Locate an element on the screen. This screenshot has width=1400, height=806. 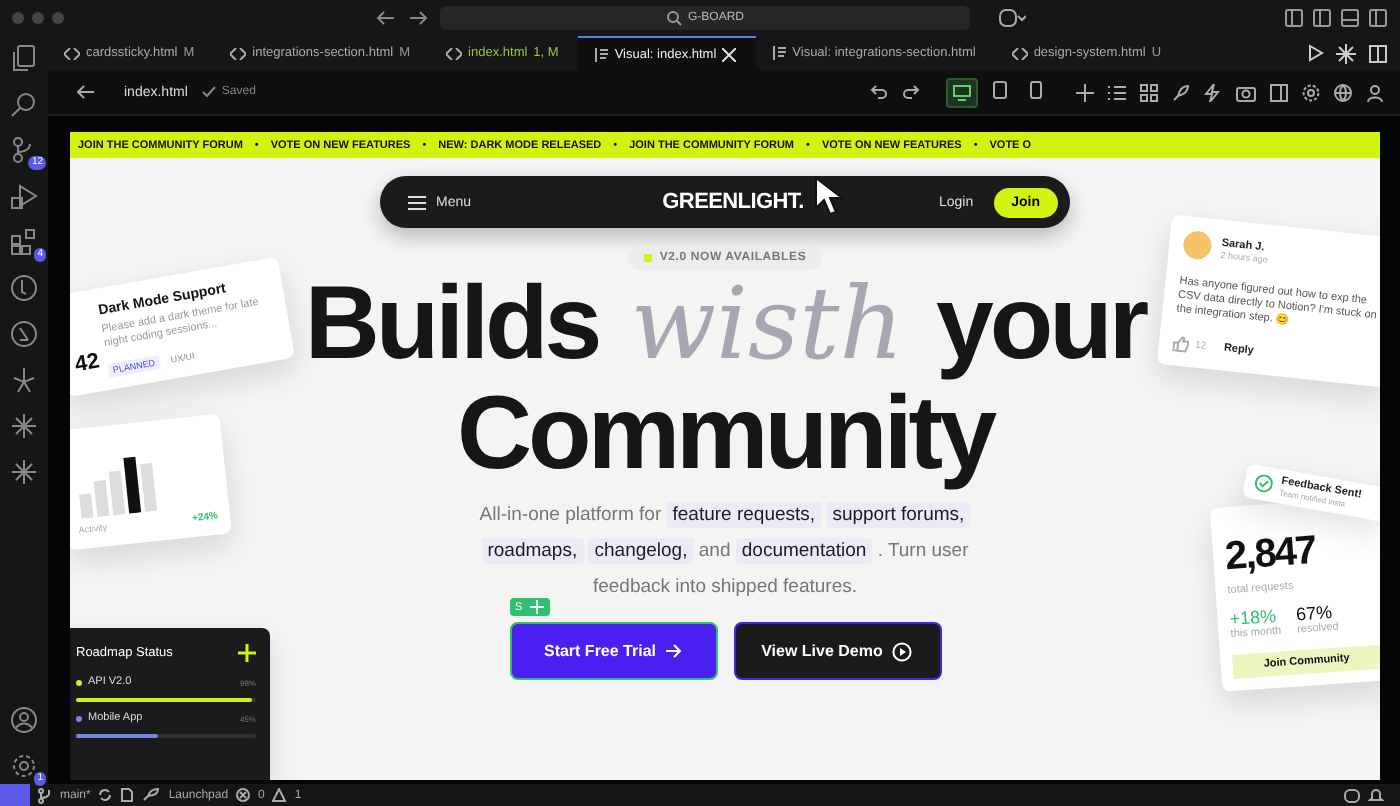
gear-icon is located at coordinates (1311, 92).